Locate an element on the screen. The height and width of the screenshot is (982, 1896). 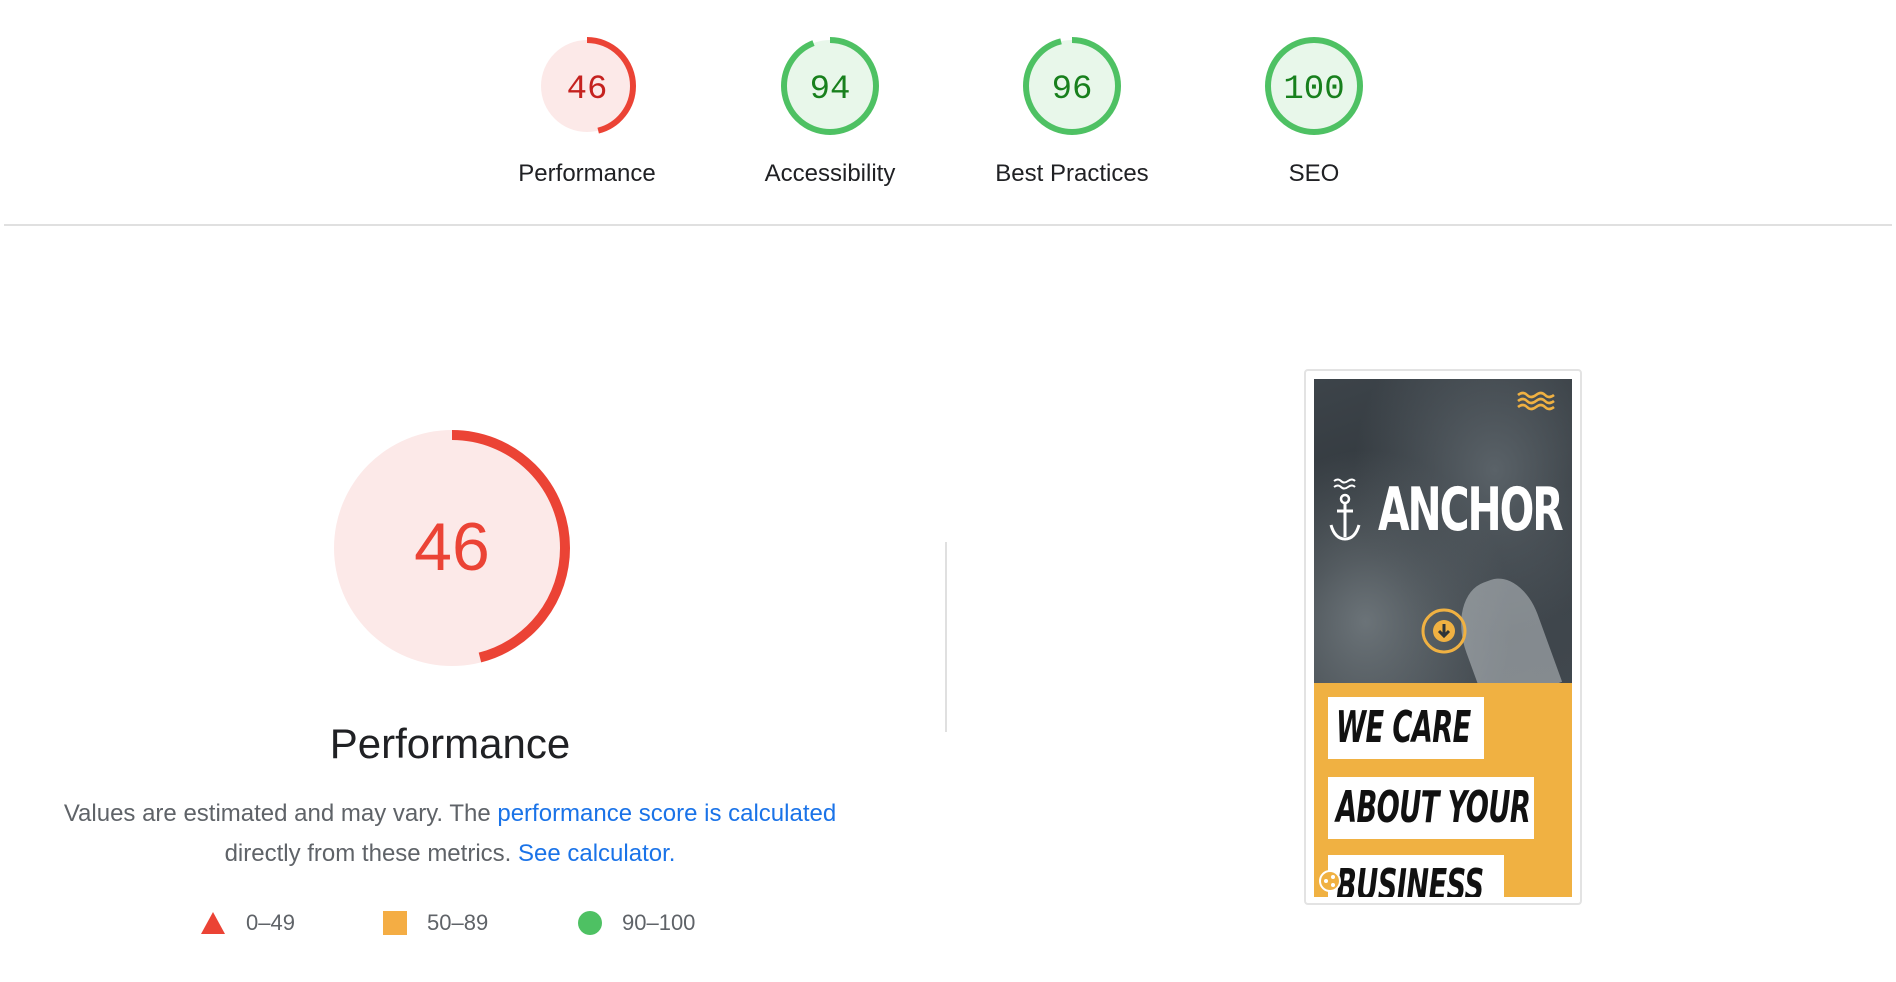
gauge-seo-label: SEO is located at coordinates (1314, 173).